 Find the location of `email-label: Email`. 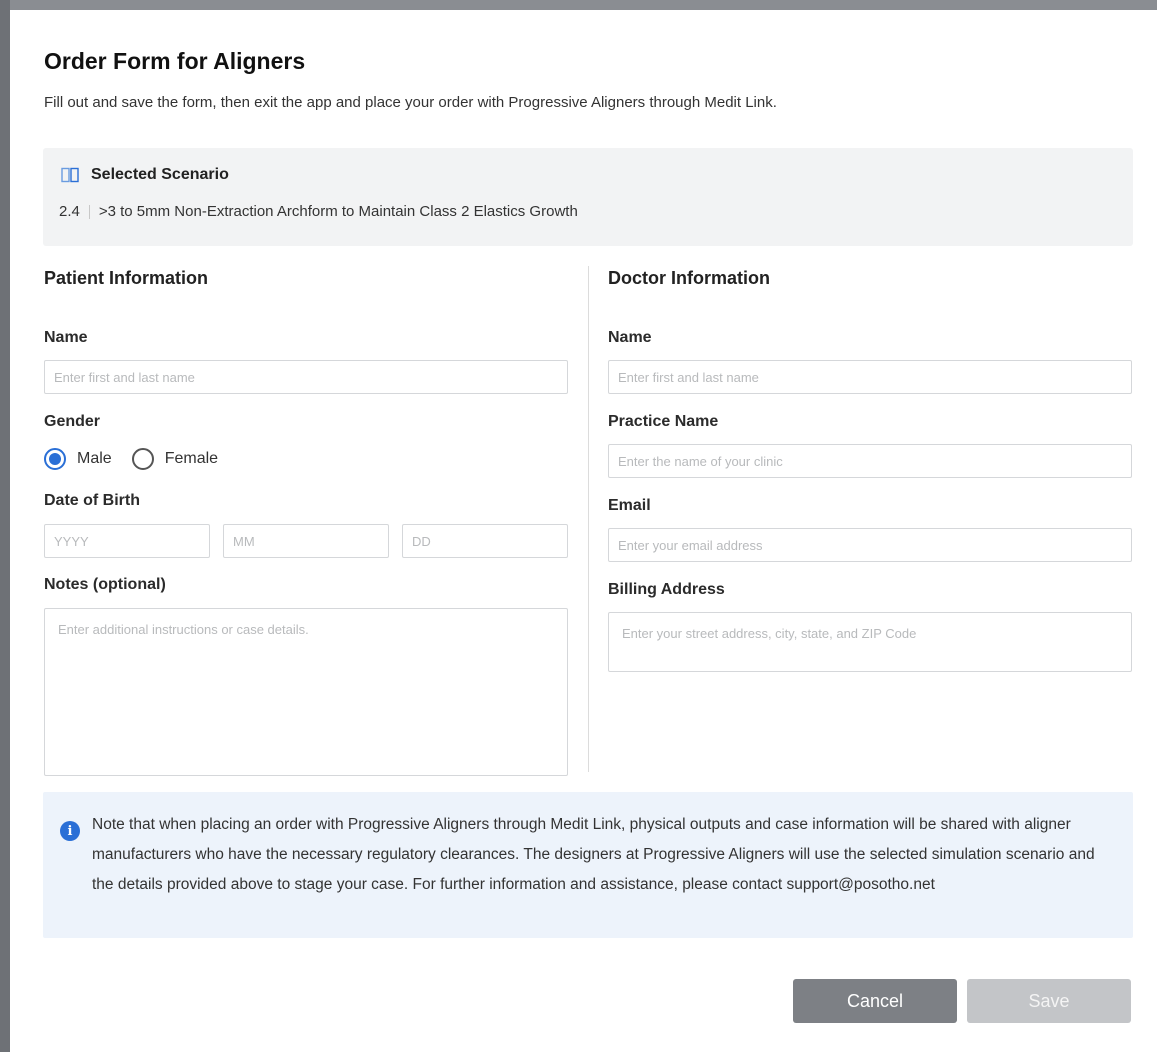

email-label: Email is located at coordinates (629, 505).